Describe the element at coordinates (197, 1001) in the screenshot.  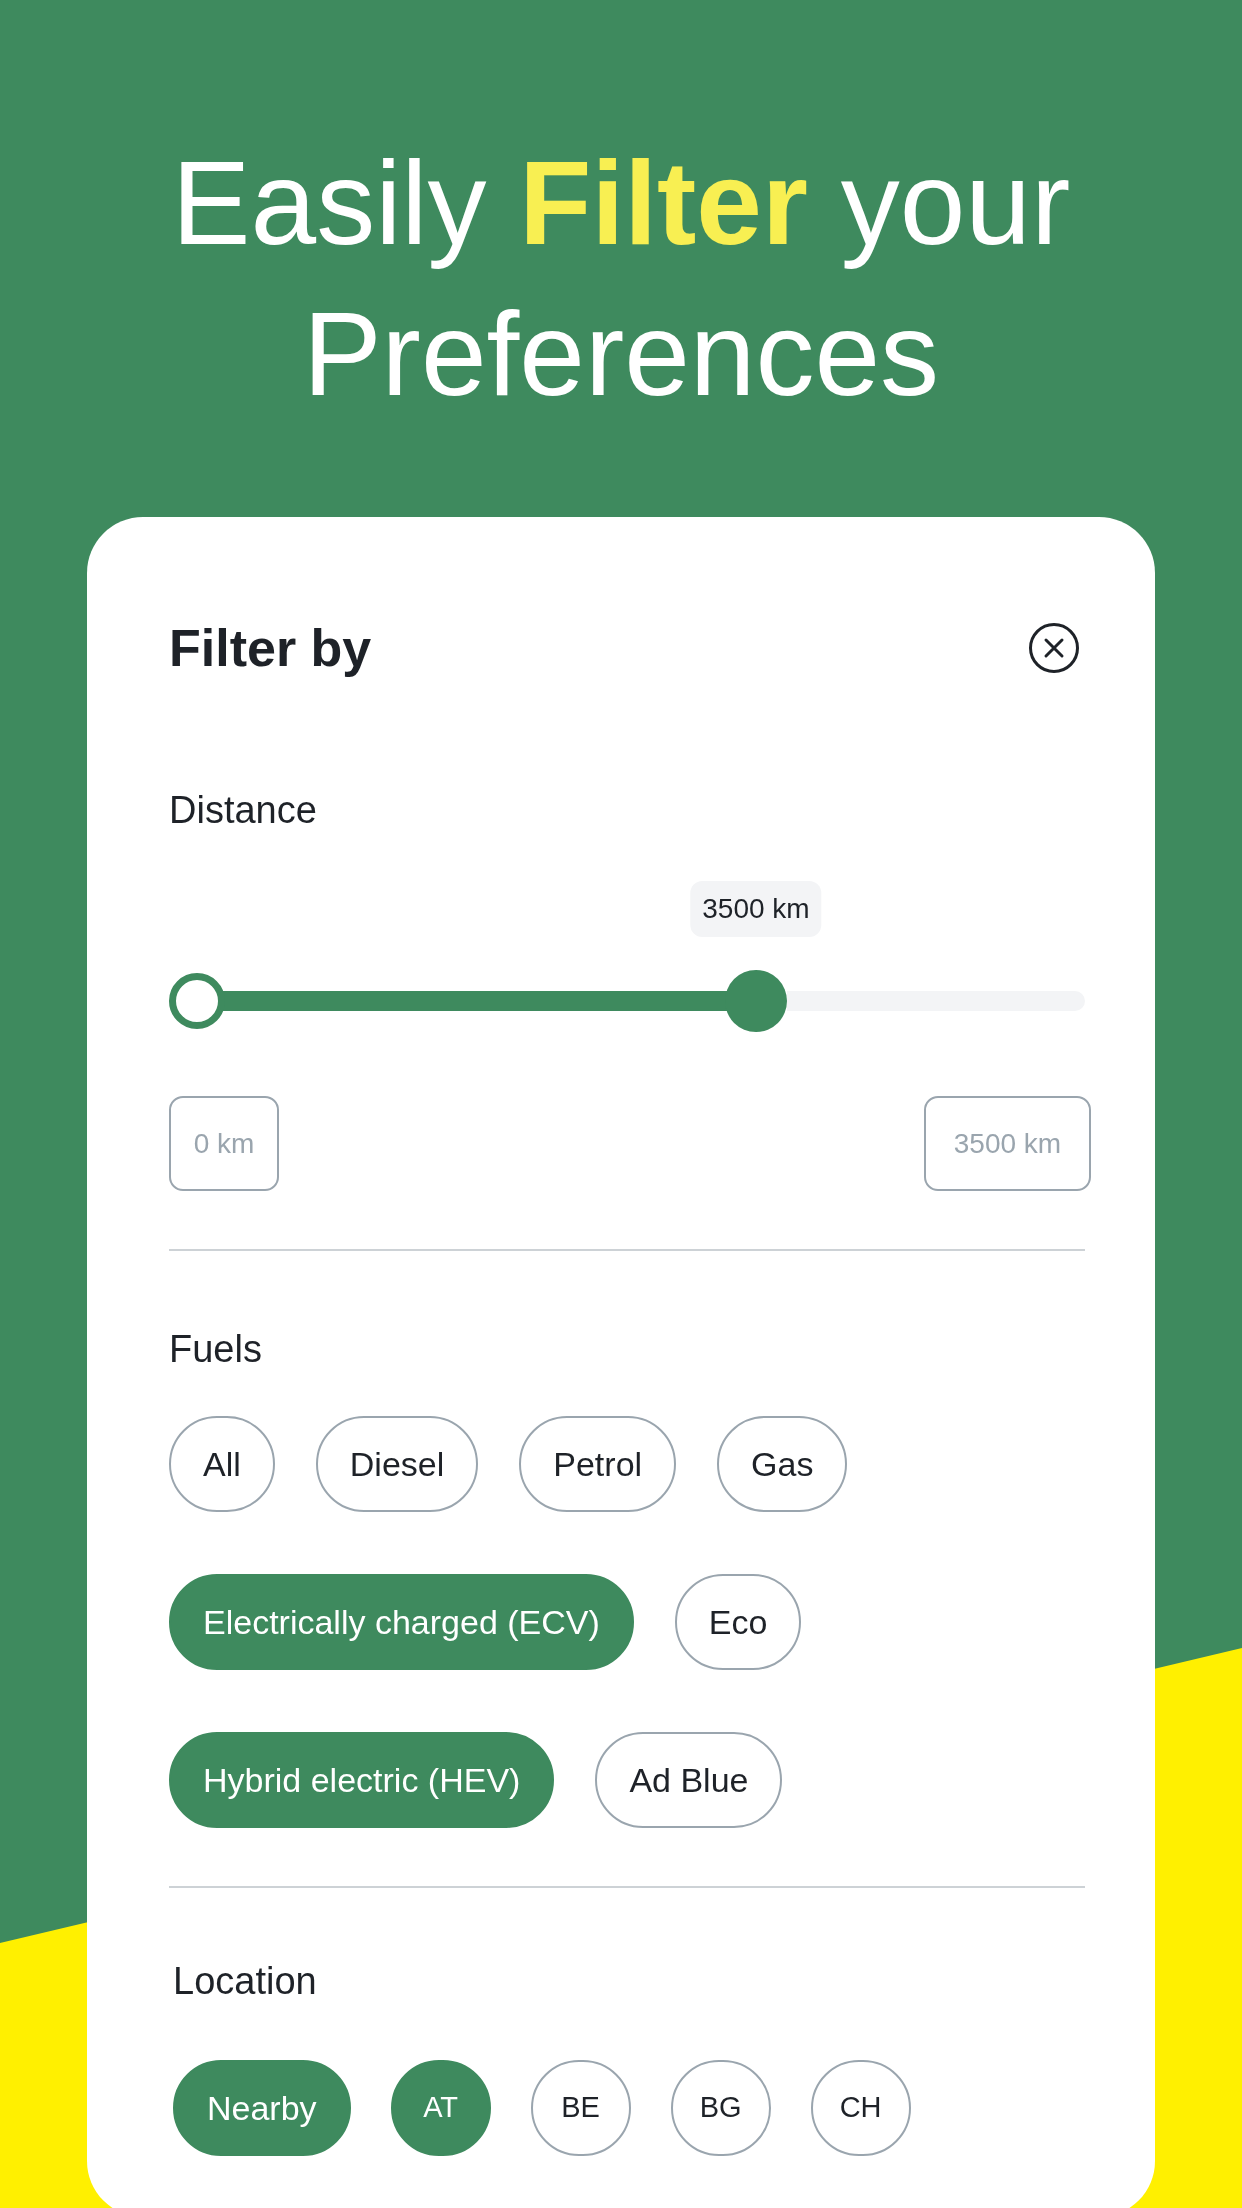
I see `slider-handle` at that location.